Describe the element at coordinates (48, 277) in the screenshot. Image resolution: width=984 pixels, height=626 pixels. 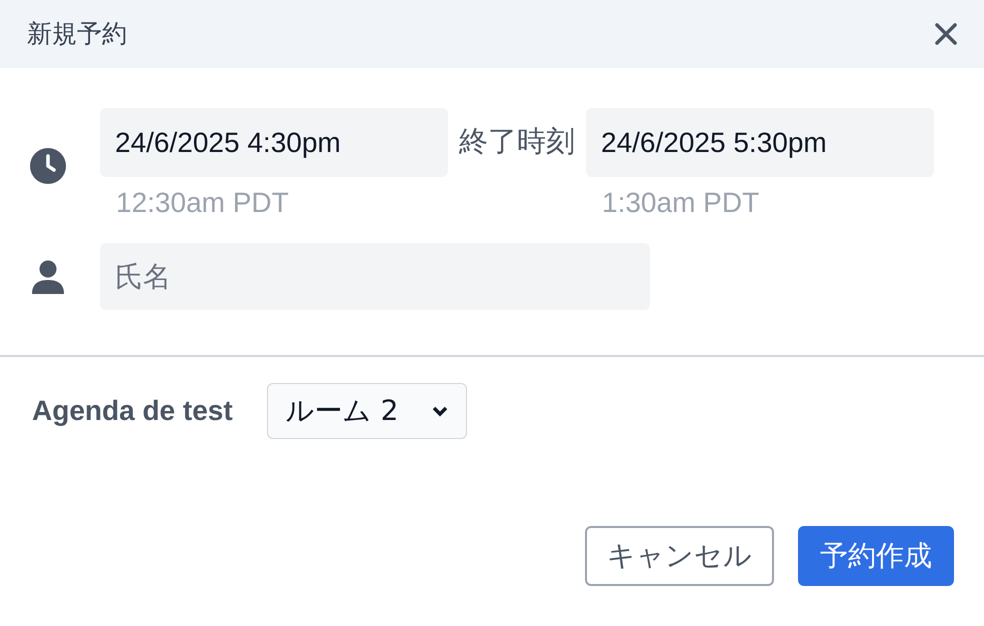
I see `person-icon` at that location.